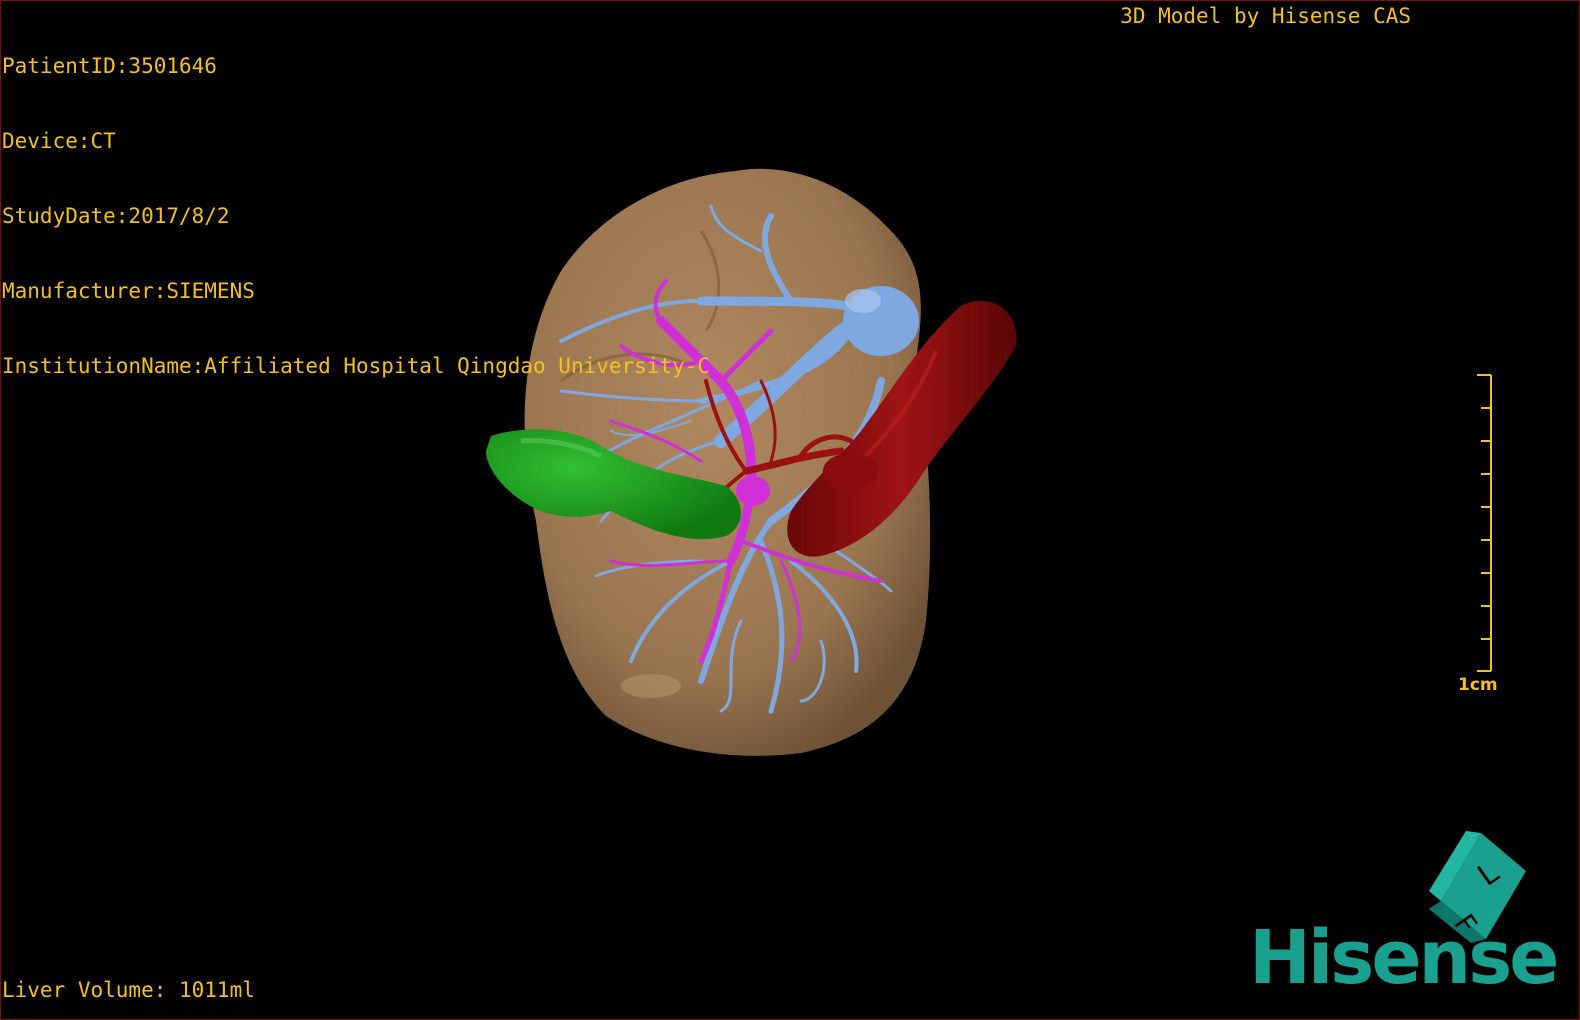 This screenshot has width=1580, height=1020. Describe the element at coordinates (116, 216) in the screenshot. I see `study-date: StudyDate:2017/8/2` at that location.